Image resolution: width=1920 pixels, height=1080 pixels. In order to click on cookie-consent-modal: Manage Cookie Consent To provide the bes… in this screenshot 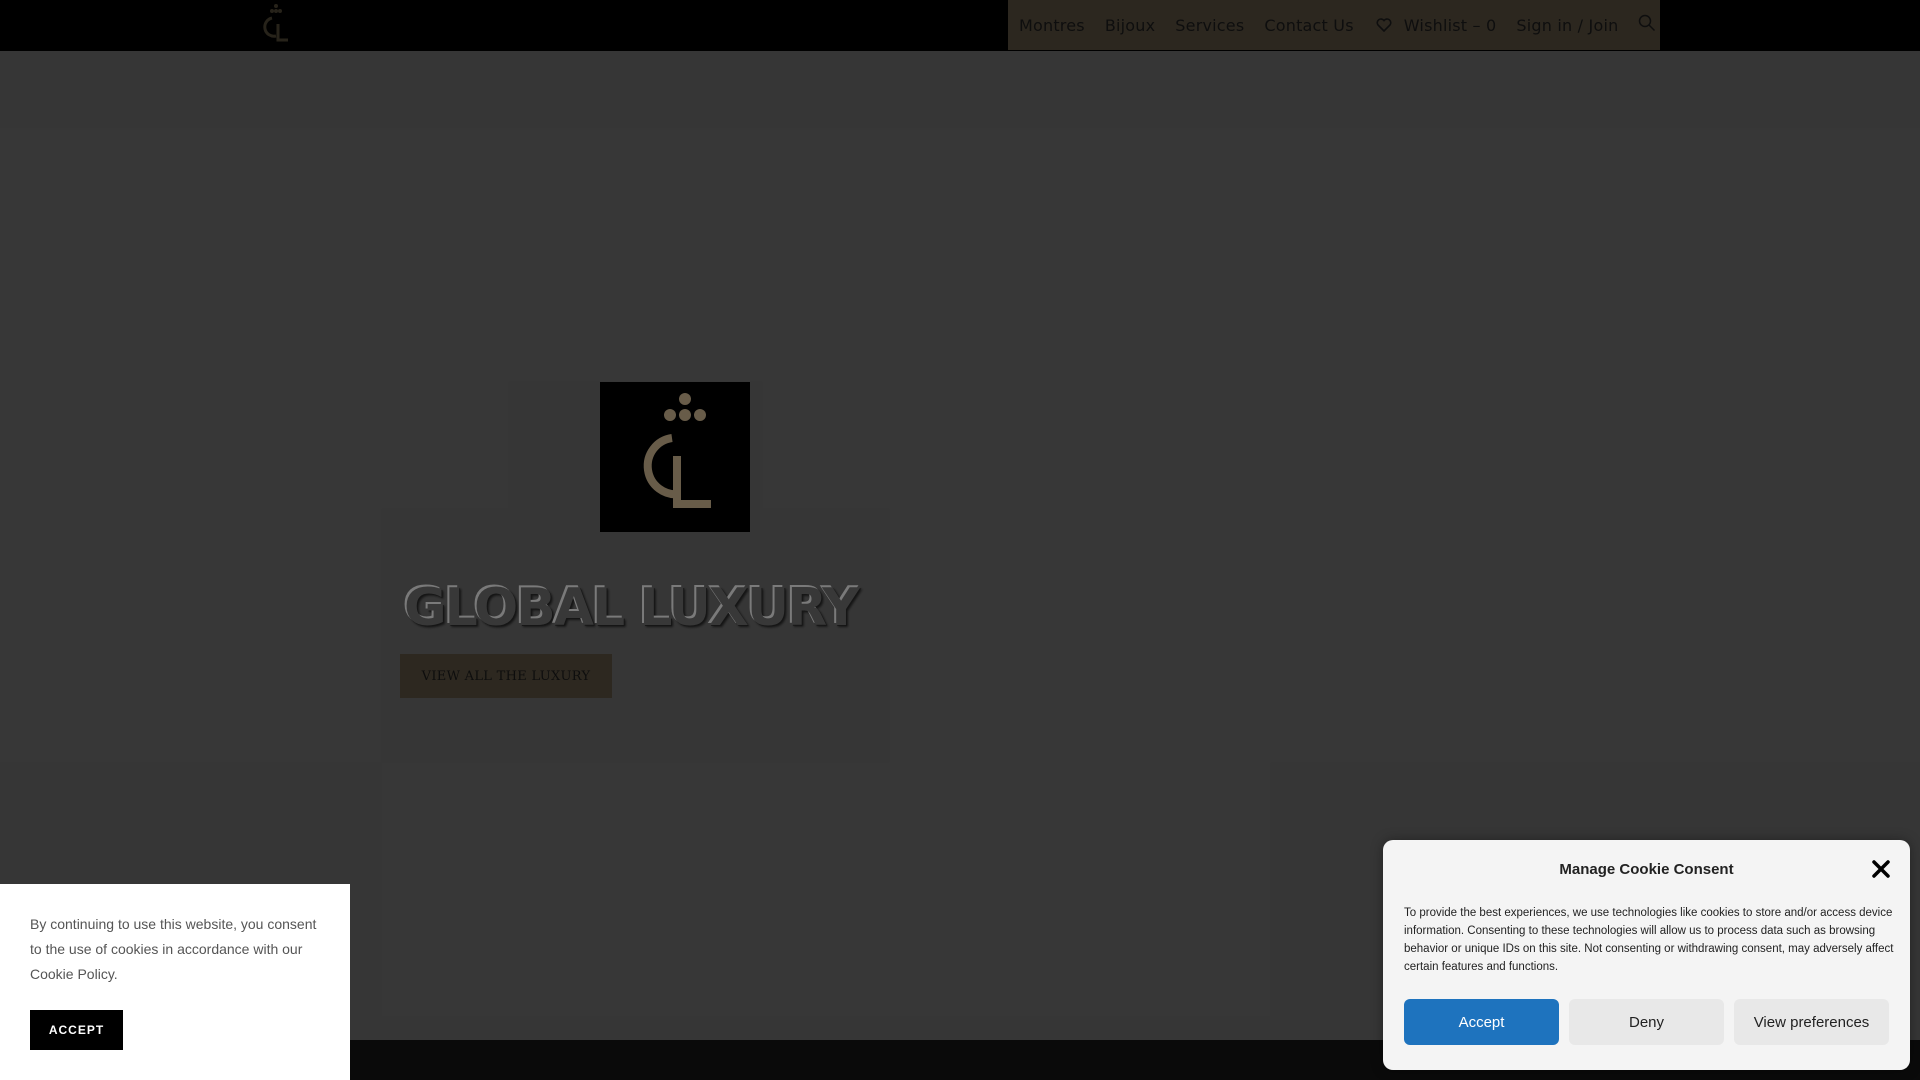, I will do `click(1646, 955)`.